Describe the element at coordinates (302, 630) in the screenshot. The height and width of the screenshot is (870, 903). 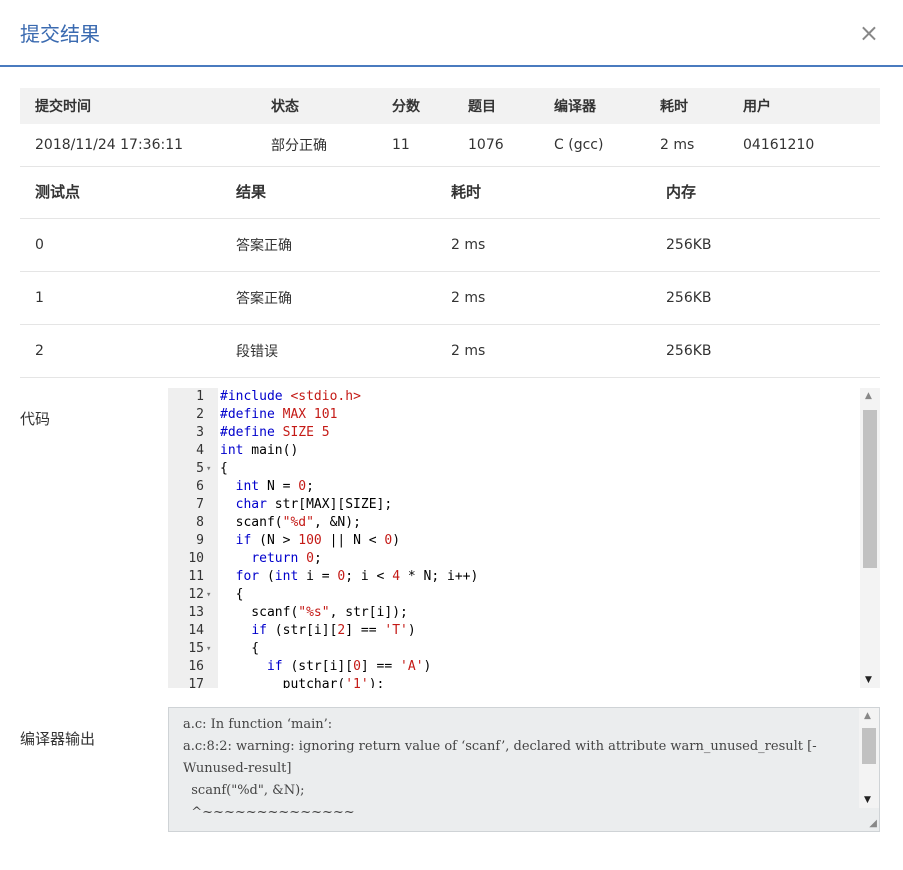
I see `code-line: 14 if (str[i][2] == 'T')` at that location.